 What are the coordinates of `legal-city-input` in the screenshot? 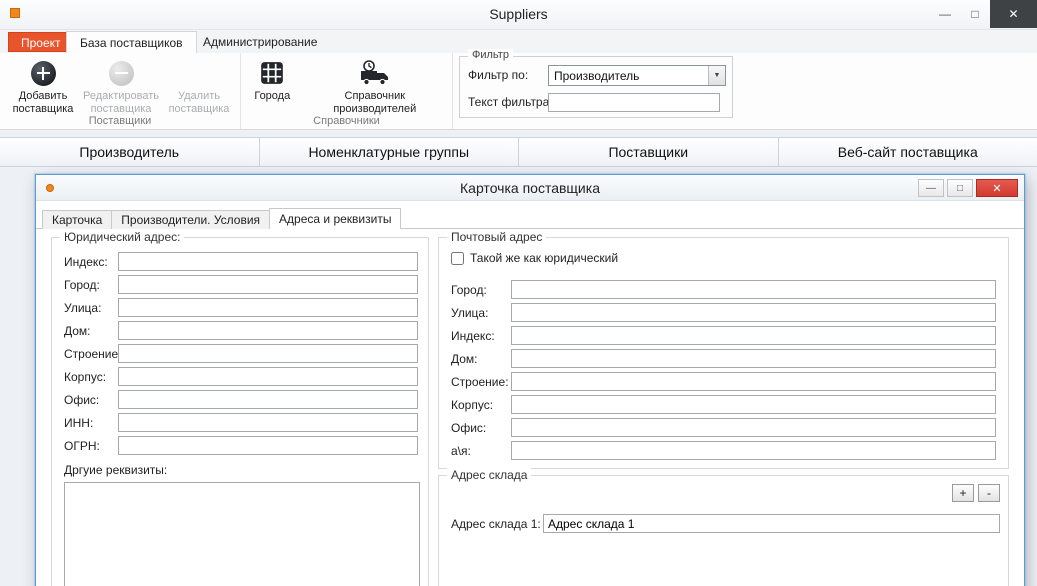 It's located at (268, 284).